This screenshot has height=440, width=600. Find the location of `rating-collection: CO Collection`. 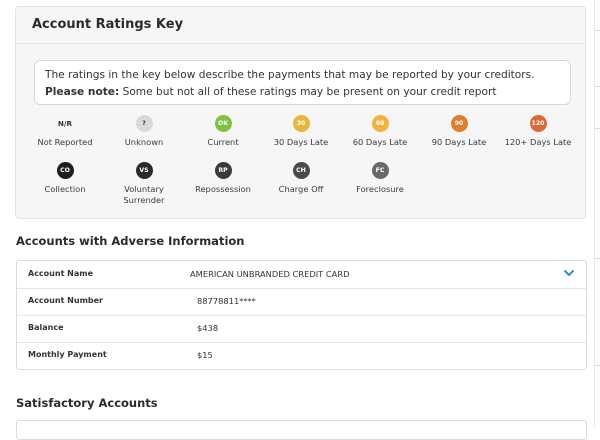

rating-collection: CO Collection is located at coordinates (65, 178).